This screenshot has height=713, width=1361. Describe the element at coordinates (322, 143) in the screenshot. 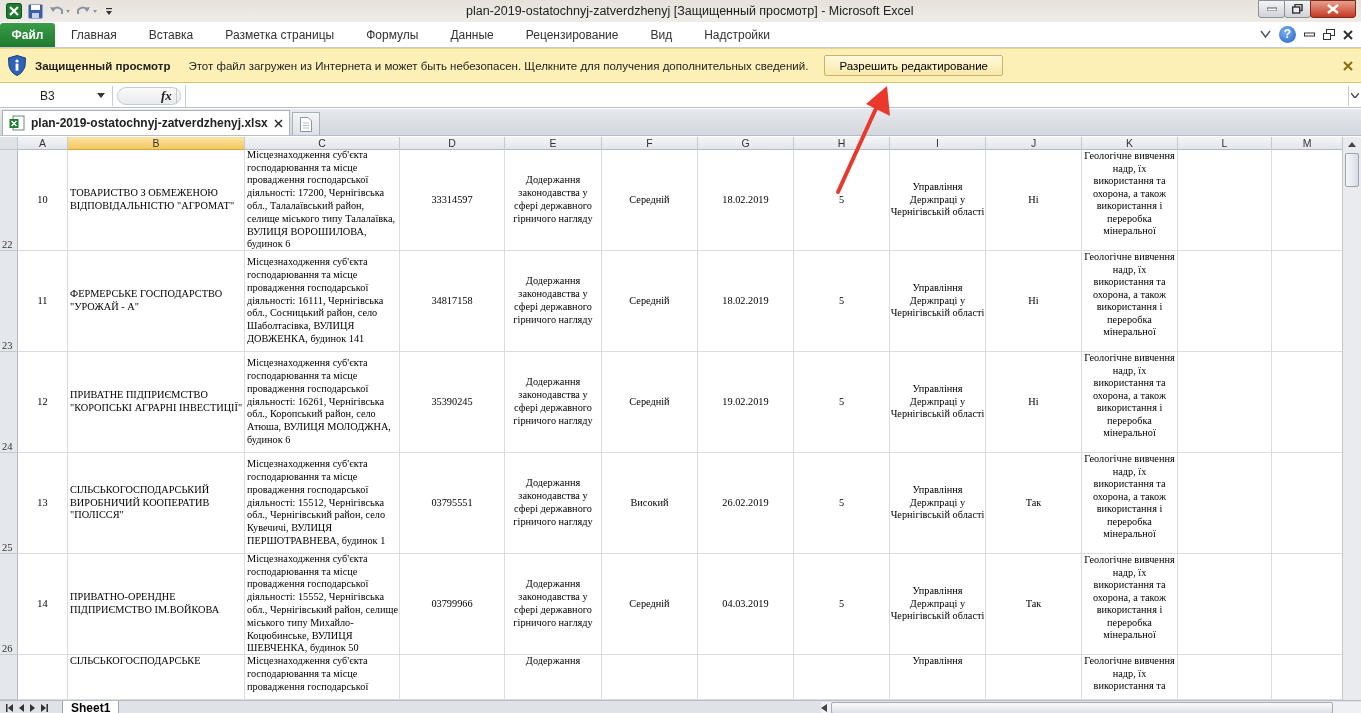

I see `column-header: C` at that location.